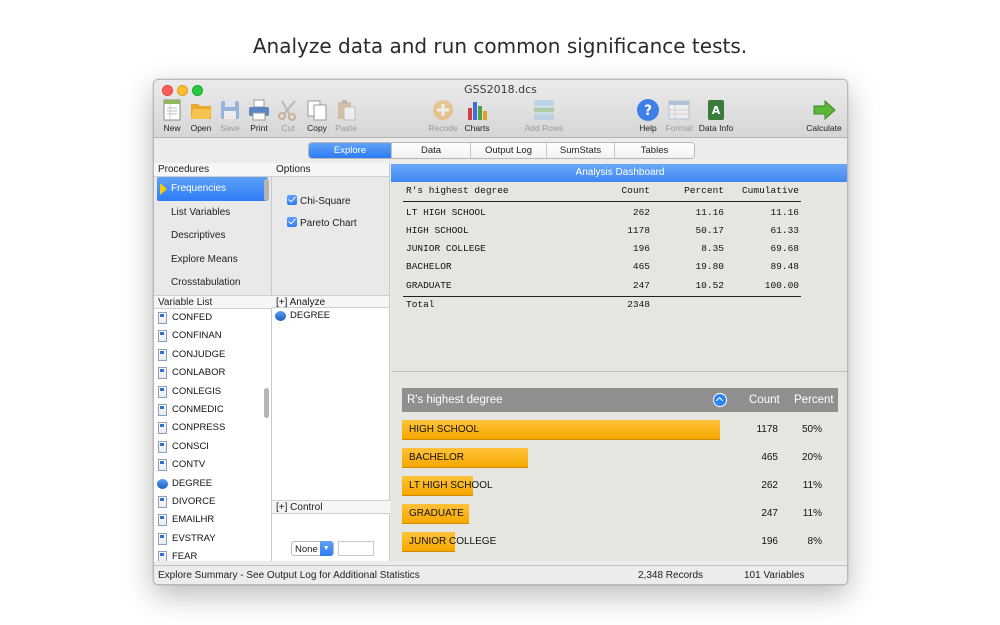  I want to click on analysis-dashboard-title: Analysis Dashboard, so click(619, 173).